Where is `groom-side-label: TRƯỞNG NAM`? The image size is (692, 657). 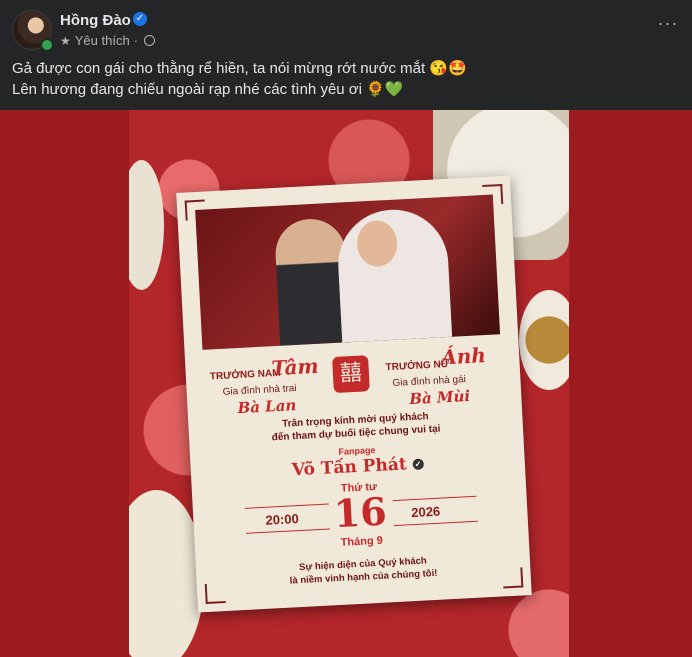
groom-side-label: TRƯỞNG NAM is located at coordinates (245, 375).